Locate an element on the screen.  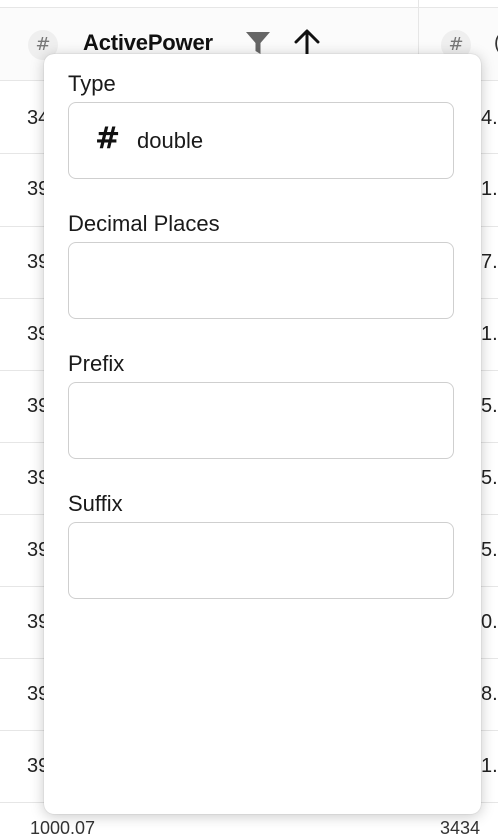
number-type-icon: # is located at coordinates (108, 138).